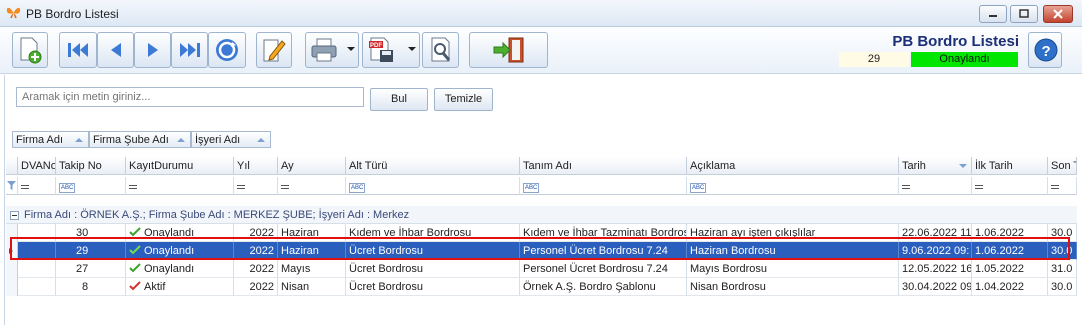 The height and width of the screenshot is (325, 1082). Describe the element at coordinates (463, 99) in the screenshot. I see `clear-button: Temizle` at that location.